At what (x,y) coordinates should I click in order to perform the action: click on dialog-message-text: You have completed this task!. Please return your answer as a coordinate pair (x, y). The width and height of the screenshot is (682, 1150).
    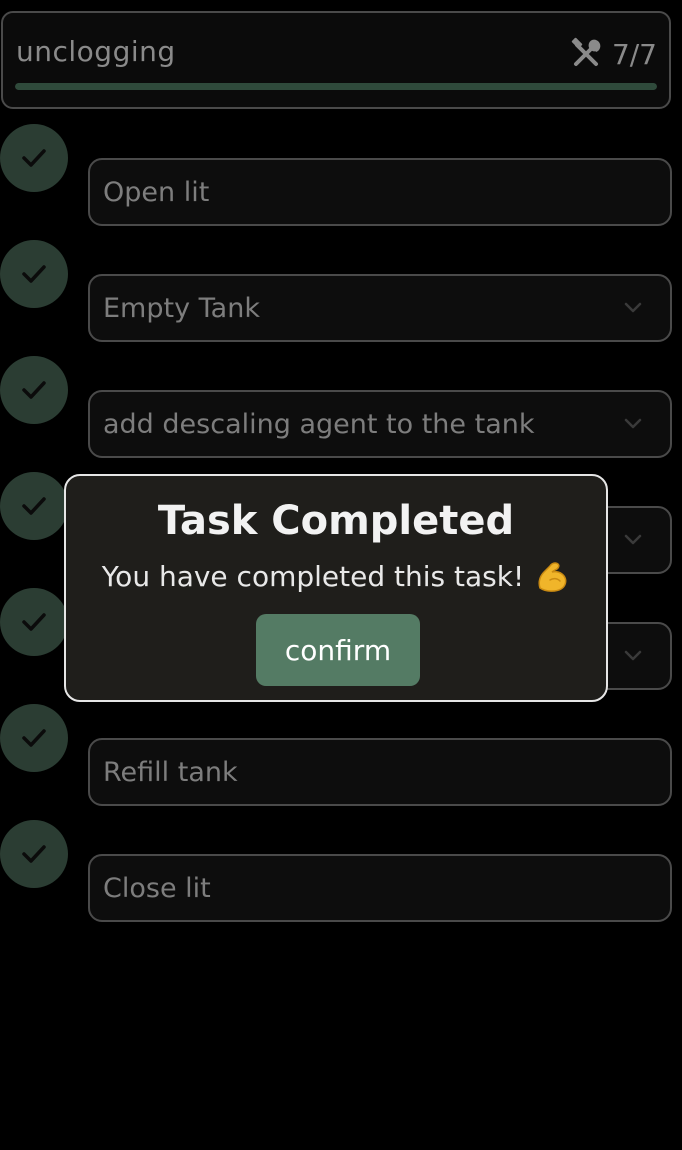
    Looking at the image, I should click on (313, 576).